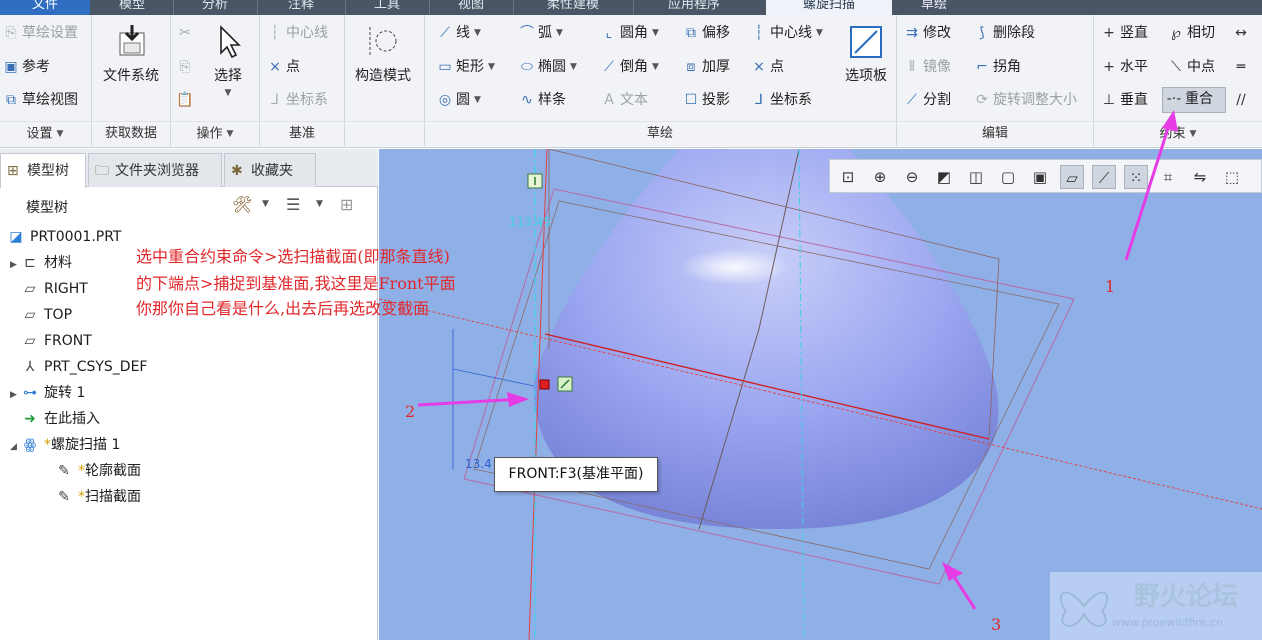  What do you see at coordinates (215, 7) in the screenshot?
I see `tab-analysis: 分析` at bounding box center [215, 7].